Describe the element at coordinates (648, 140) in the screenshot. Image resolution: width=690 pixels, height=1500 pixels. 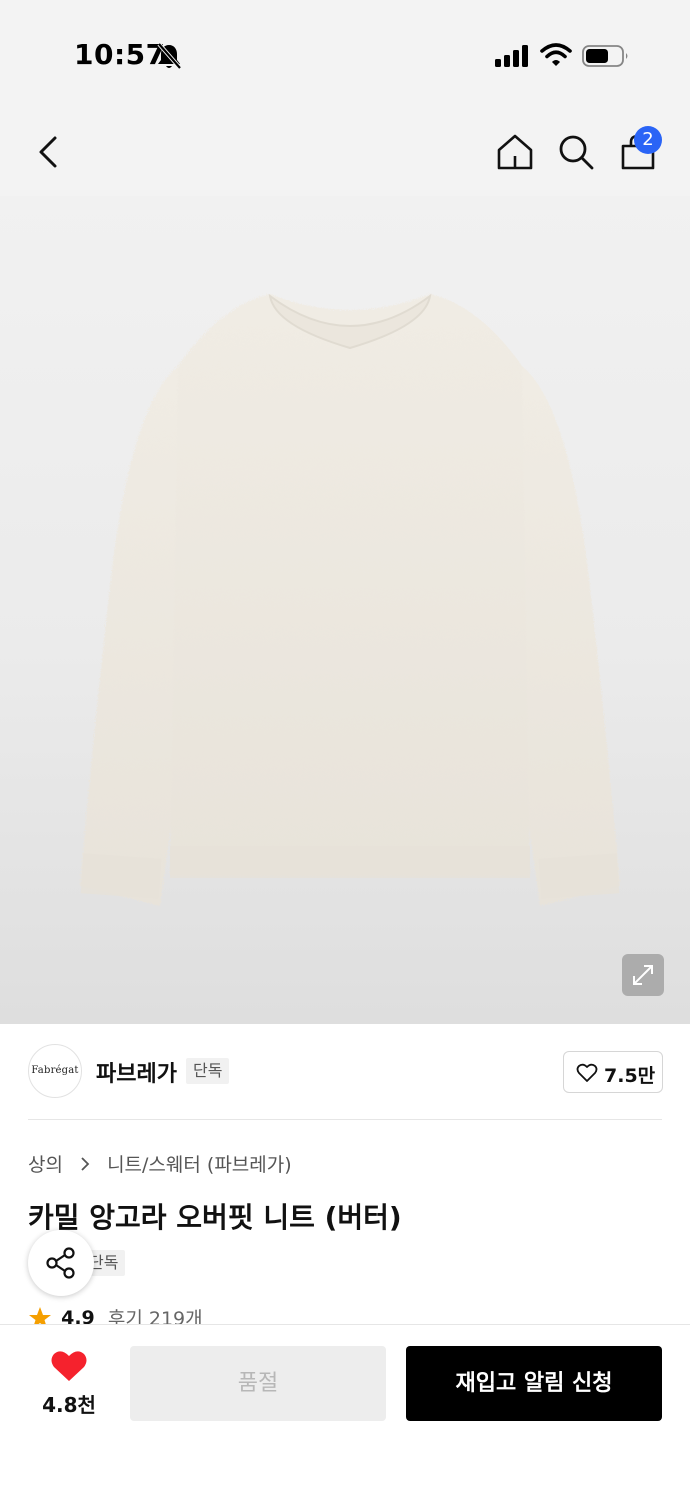
I see `cart-badge: 2` at that location.